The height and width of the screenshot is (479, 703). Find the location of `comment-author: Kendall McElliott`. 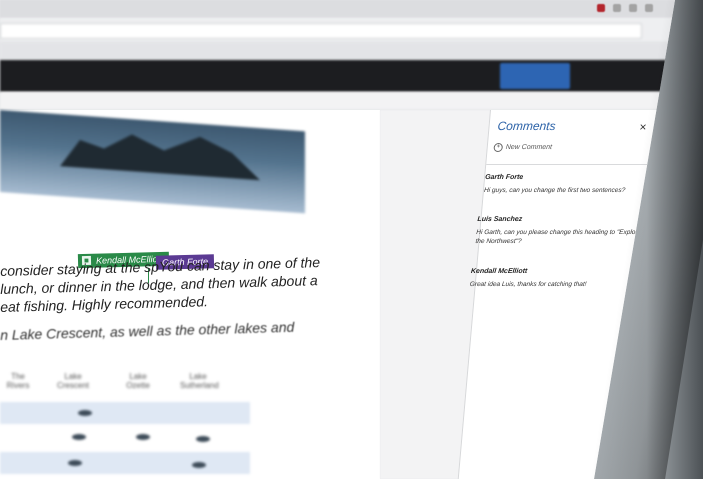

comment-author: Kendall McElliott is located at coordinates (499, 271).